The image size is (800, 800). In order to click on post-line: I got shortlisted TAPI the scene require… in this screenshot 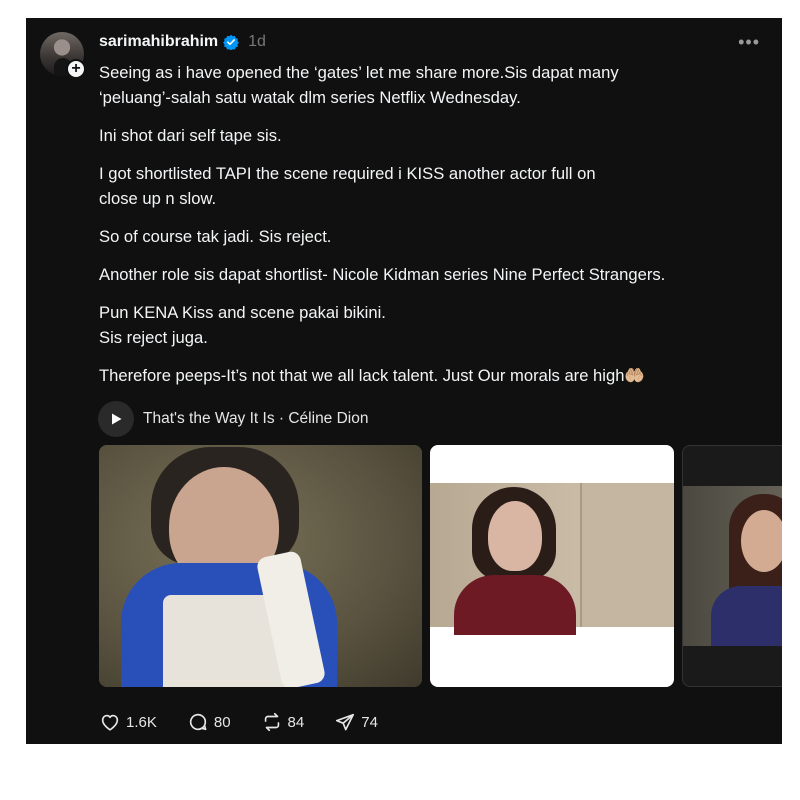, I will do `click(347, 173)`.